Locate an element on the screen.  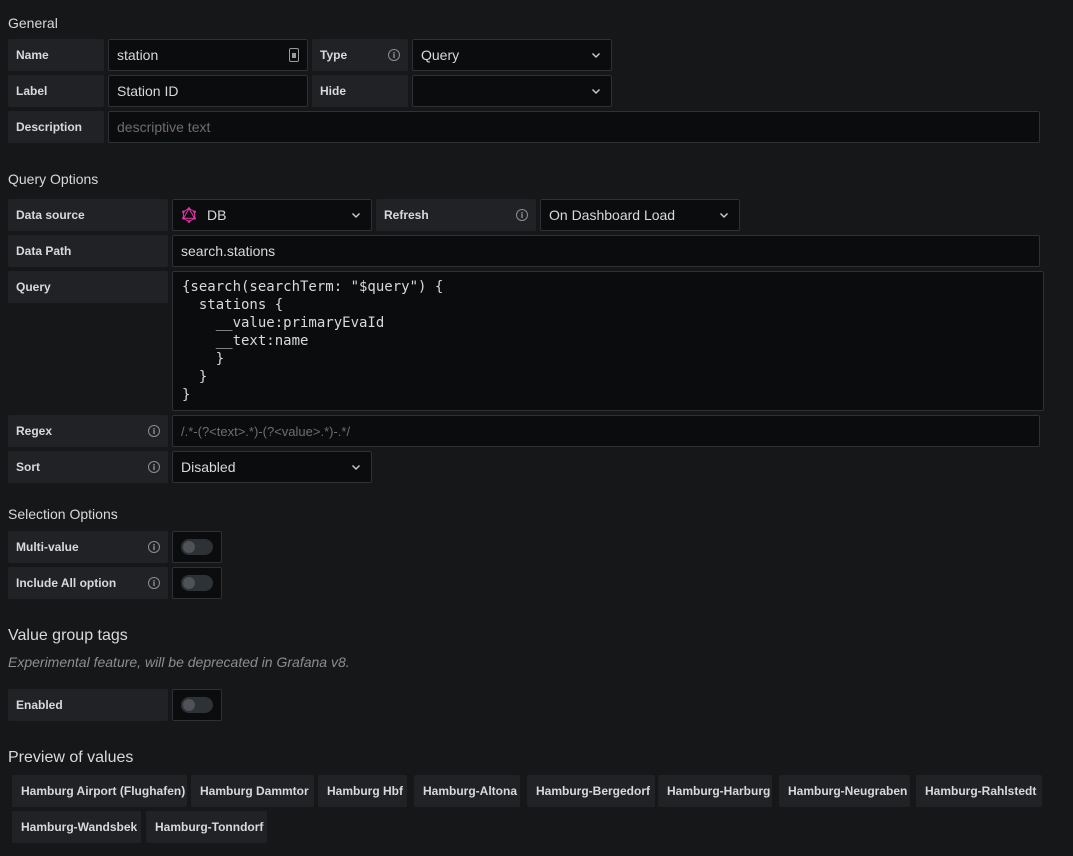
include-all-label-text: Include All option is located at coordinates (66, 583).